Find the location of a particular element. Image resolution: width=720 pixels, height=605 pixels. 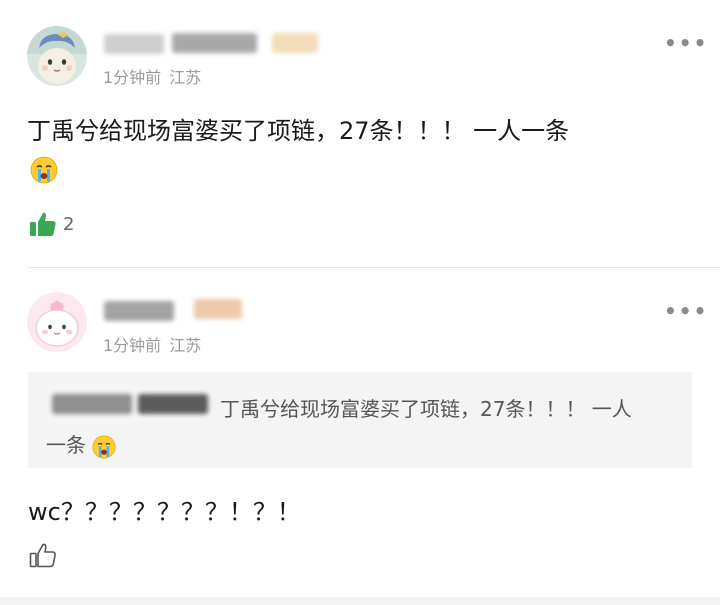

bottom-edge is located at coordinates (360, 601).